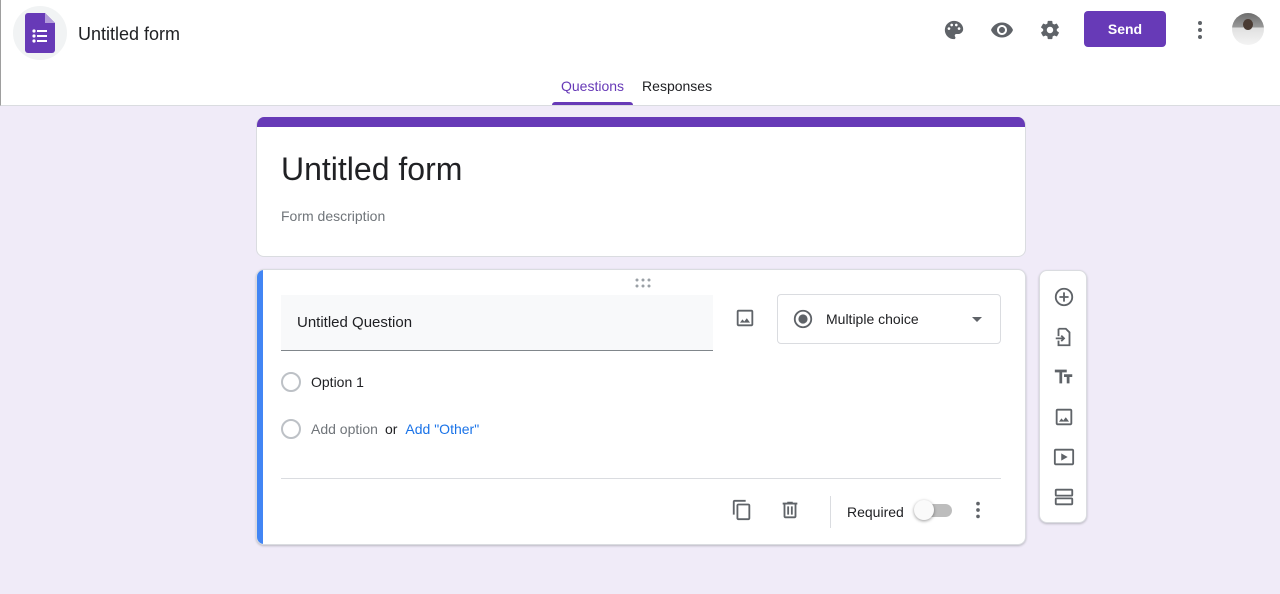 This screenshot has height=594, width=1280. Describe the element at coordinates (742, 510) in the screenshot. I see `duplicate-icon` at that location.